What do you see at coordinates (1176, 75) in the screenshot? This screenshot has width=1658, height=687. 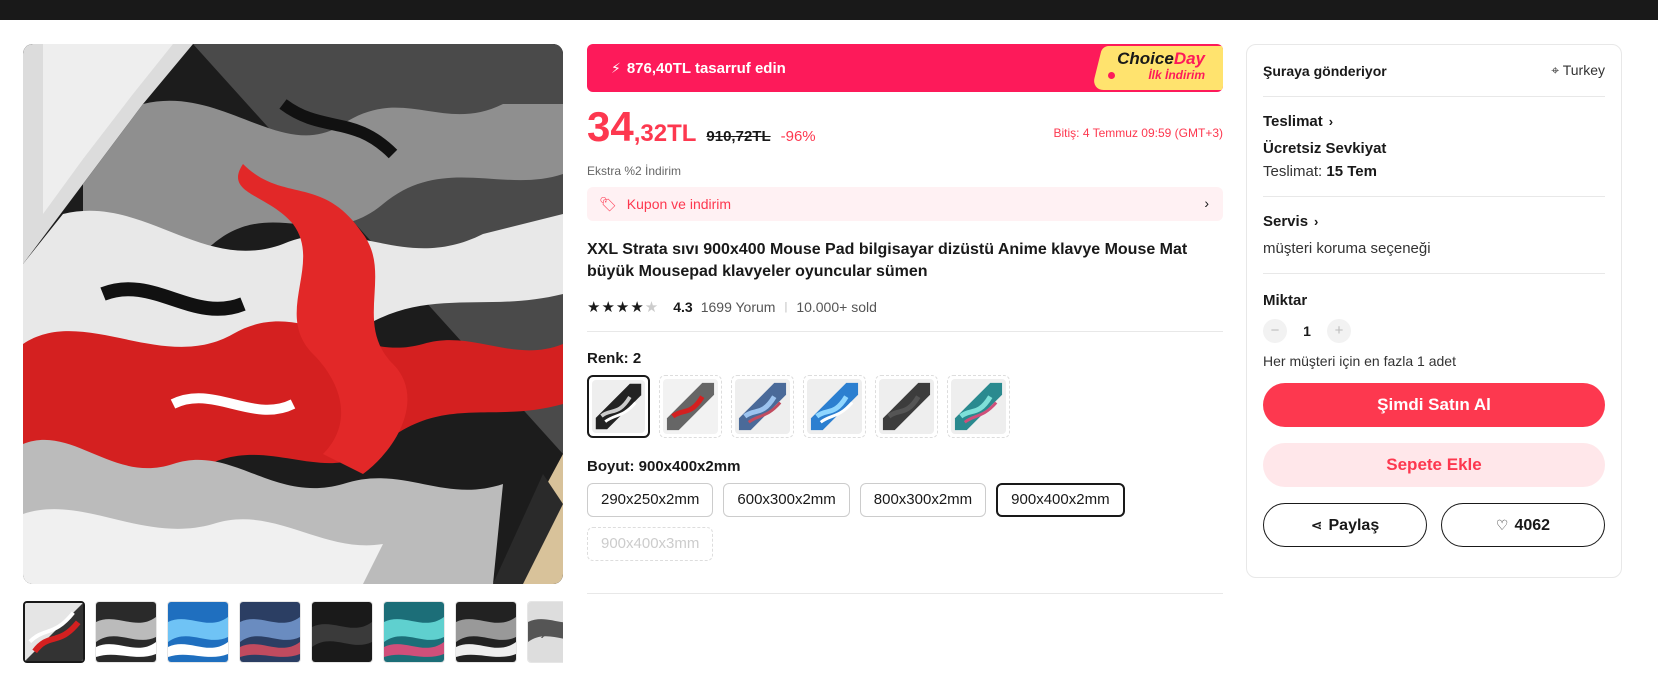 I see `badge-text-discount: İlk İndirim` at bounding box center [1176, 75].